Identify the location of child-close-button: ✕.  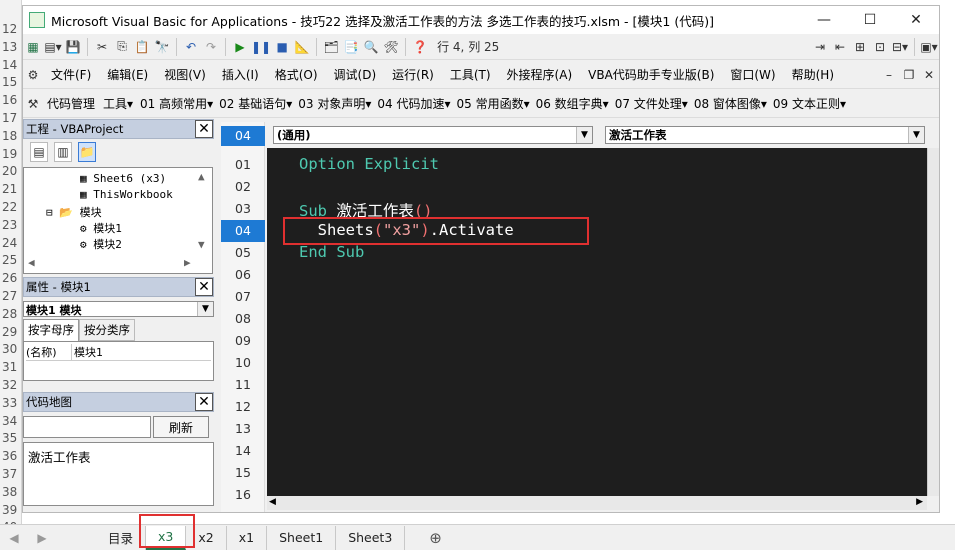
(929, 75).